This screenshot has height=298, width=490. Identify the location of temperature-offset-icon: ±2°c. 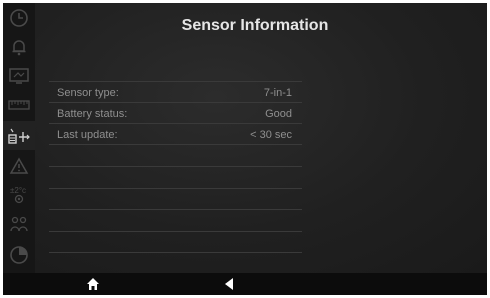
(19, 194).